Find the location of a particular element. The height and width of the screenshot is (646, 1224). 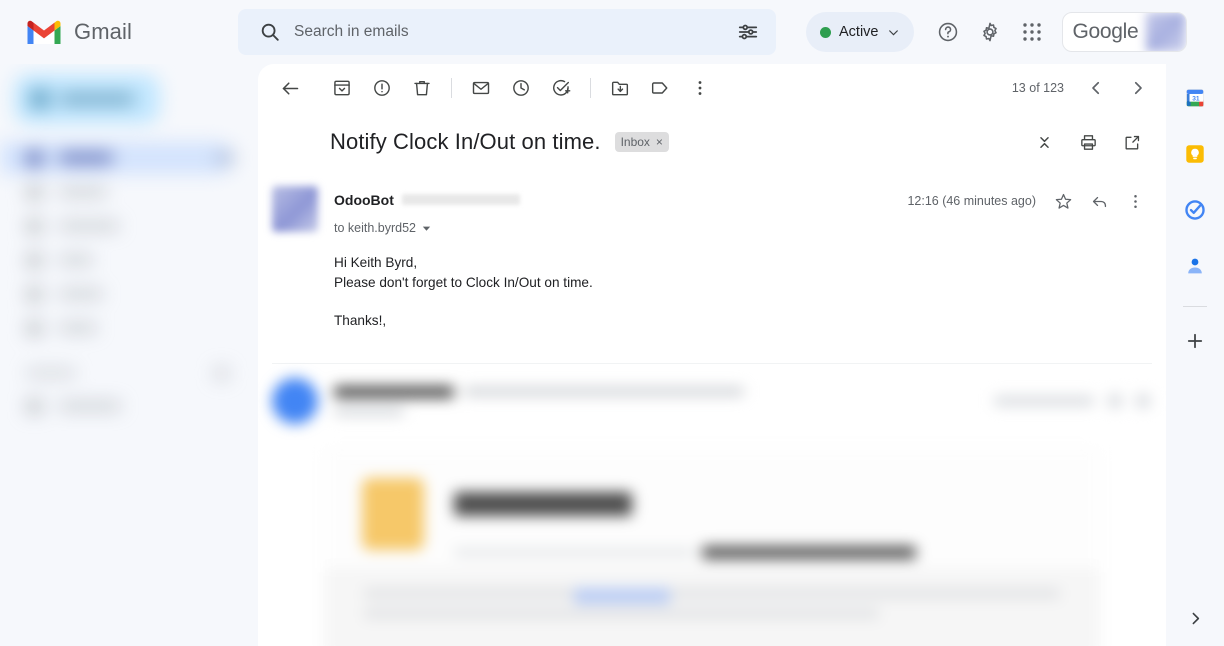

print-icon is located at coordinates (1088, 142).